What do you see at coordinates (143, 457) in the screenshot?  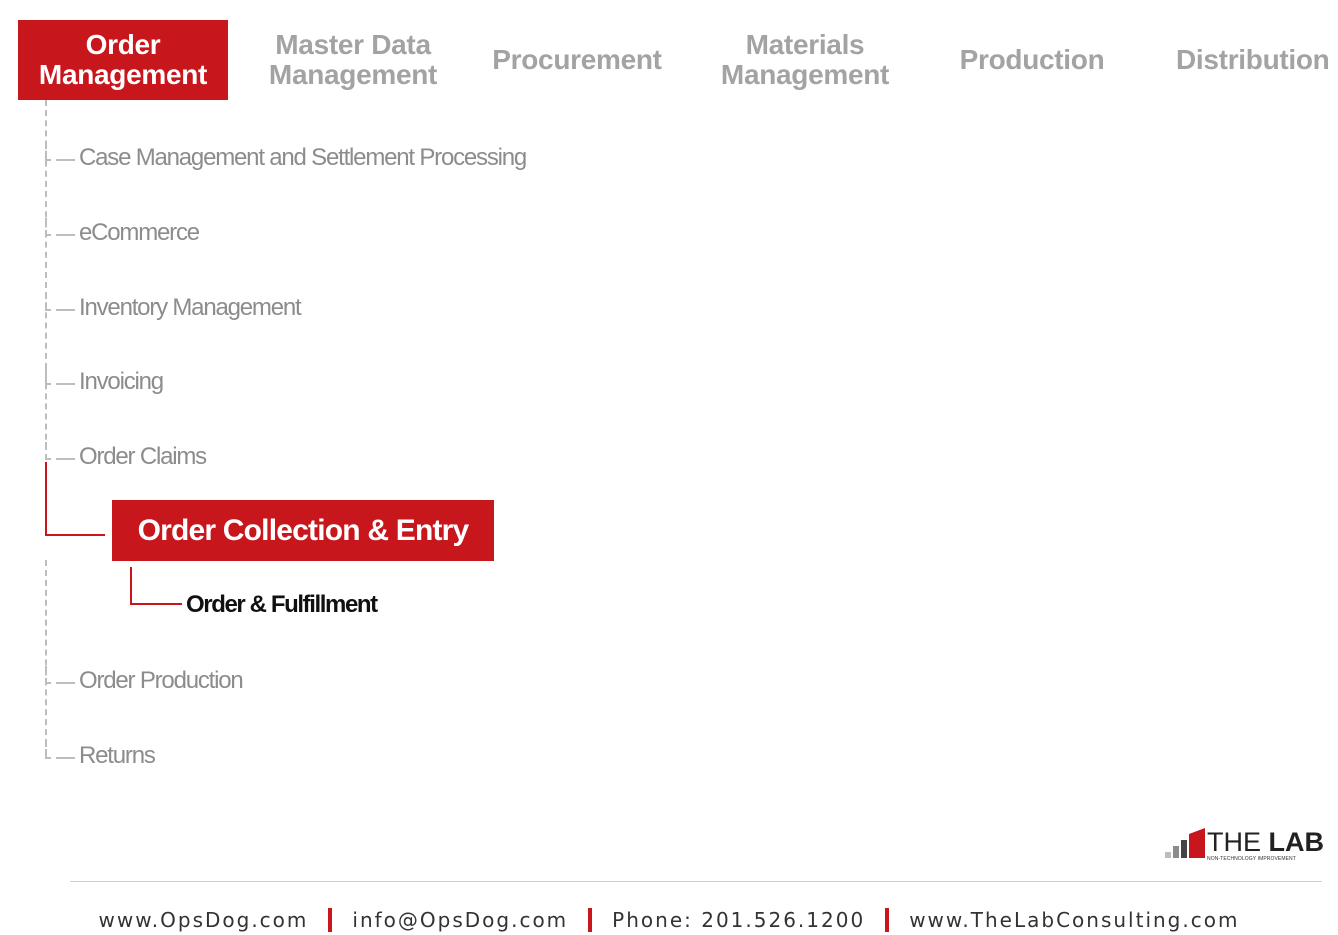 I see `tree-item-order-claims: Order Claims` at bounding box center [143, 457].